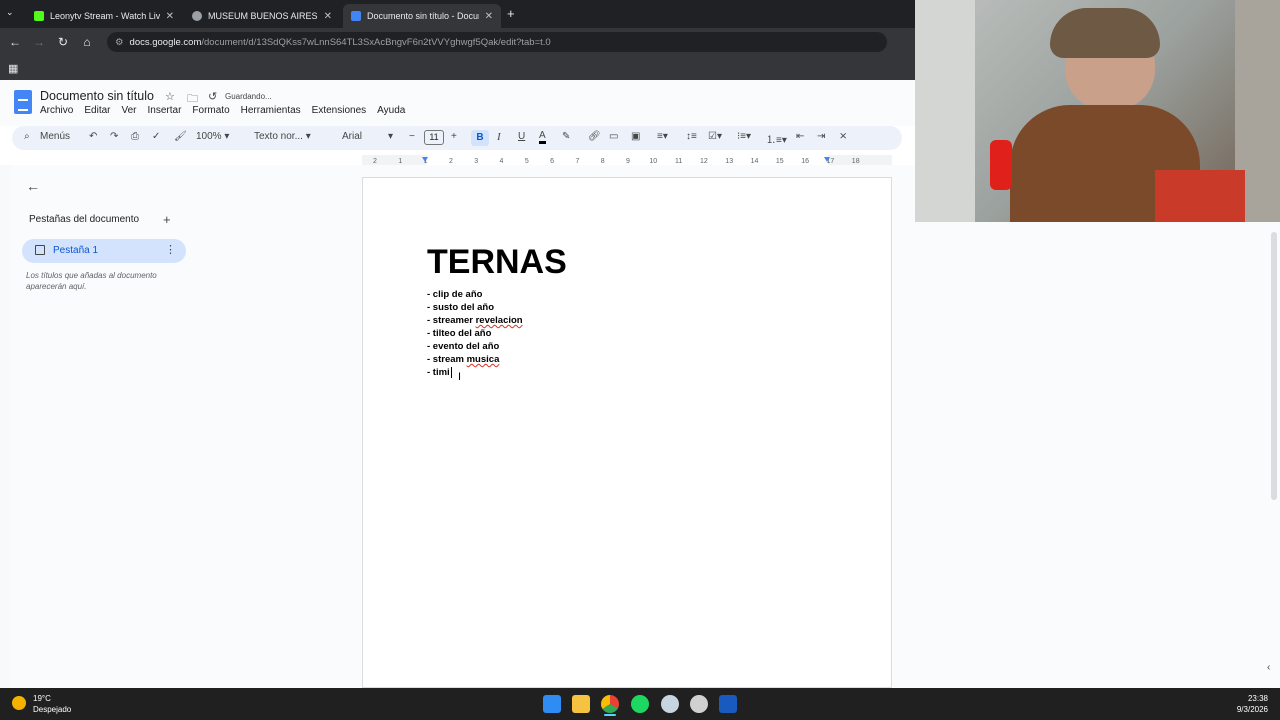 This screenshot has height=720, width=1280. Describe the element at coordinates (97, 96) in the screenshot. I see `document-title: Documento sin título` at that location.